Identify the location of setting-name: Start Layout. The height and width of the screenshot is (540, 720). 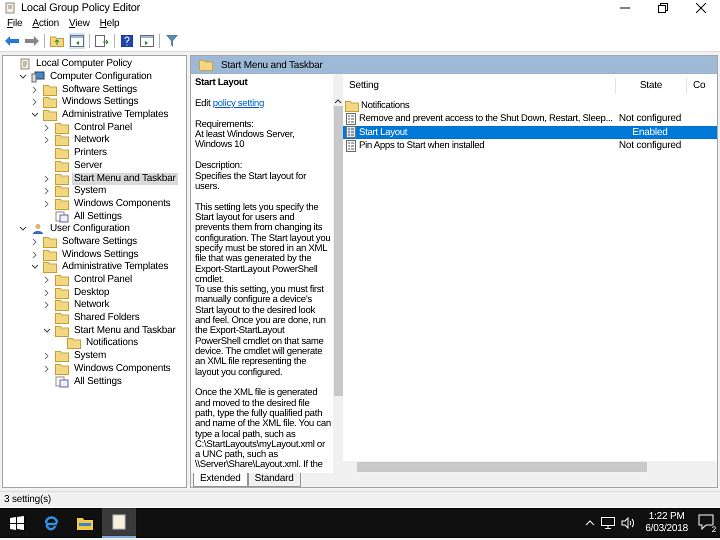
(383, 132).